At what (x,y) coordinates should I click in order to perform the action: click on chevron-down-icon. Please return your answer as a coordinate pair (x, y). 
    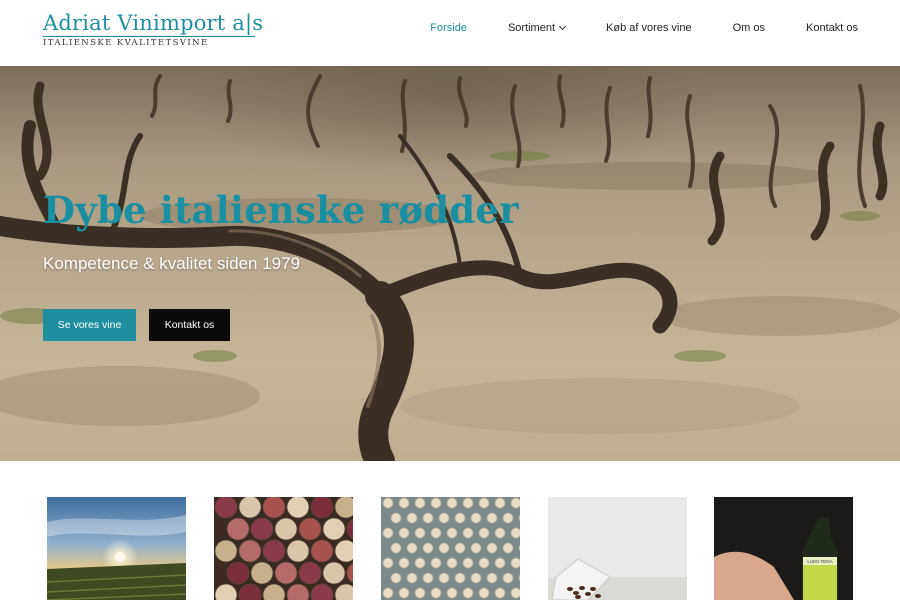
    Looking at the image, I should click on (562, 26).